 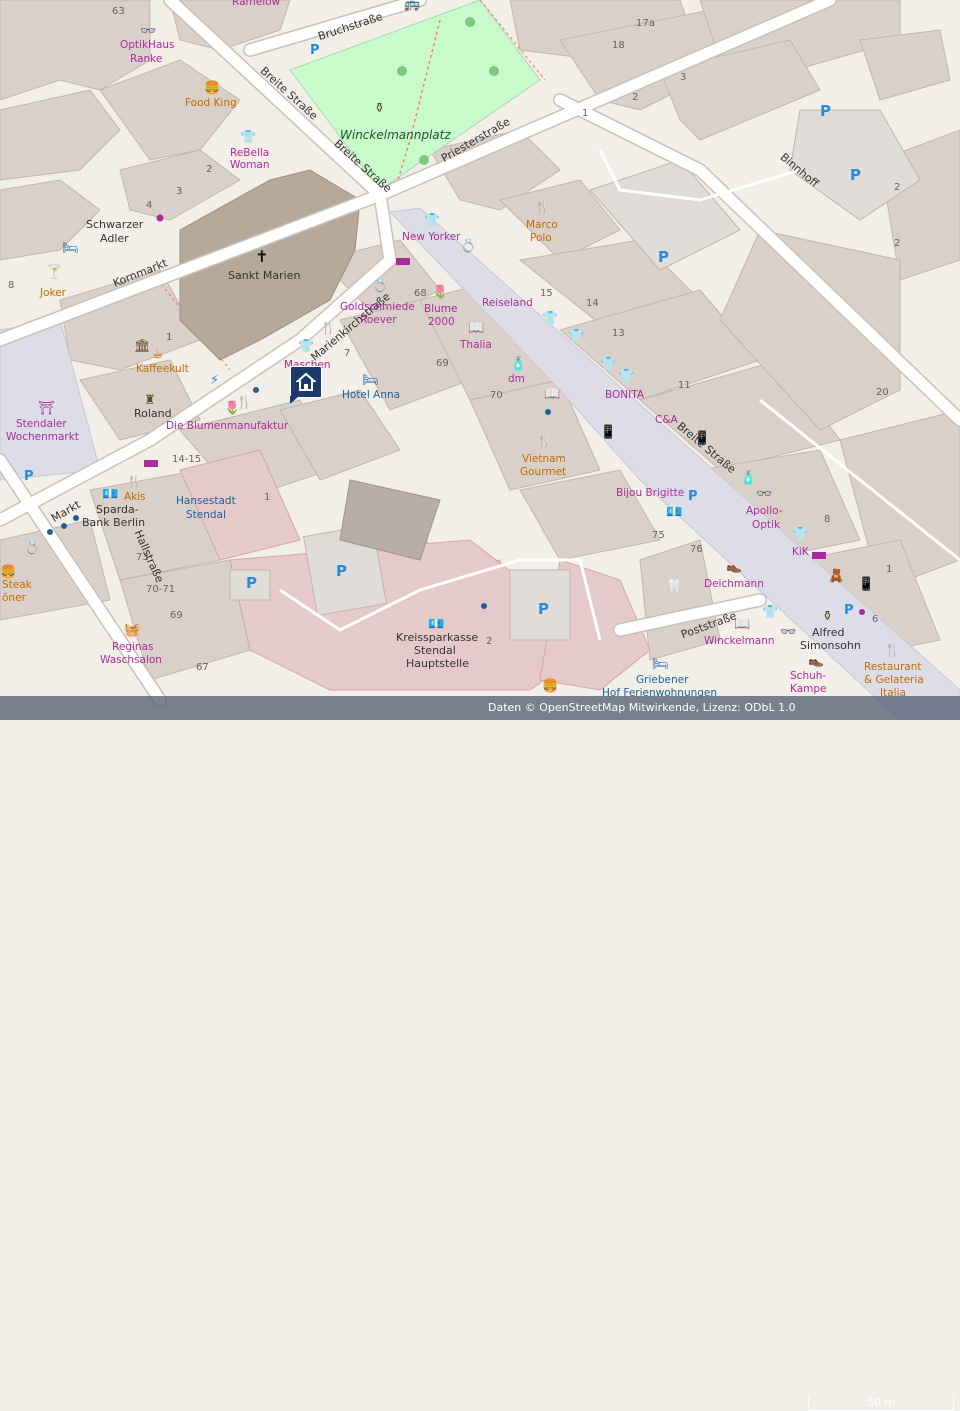 I want to click on house-number: 14-15, so click(x=186, y=459).